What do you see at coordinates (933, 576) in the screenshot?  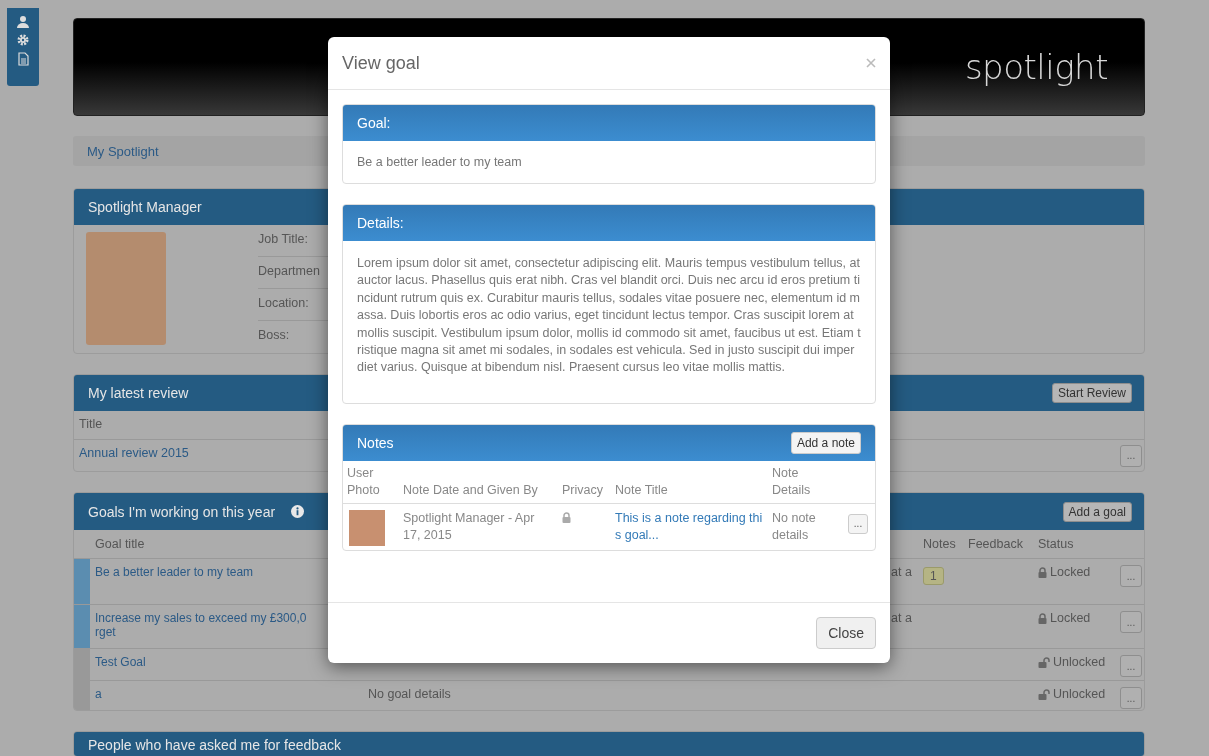 I see `notes-count-badge: 1` at bounding box center [933, 576].